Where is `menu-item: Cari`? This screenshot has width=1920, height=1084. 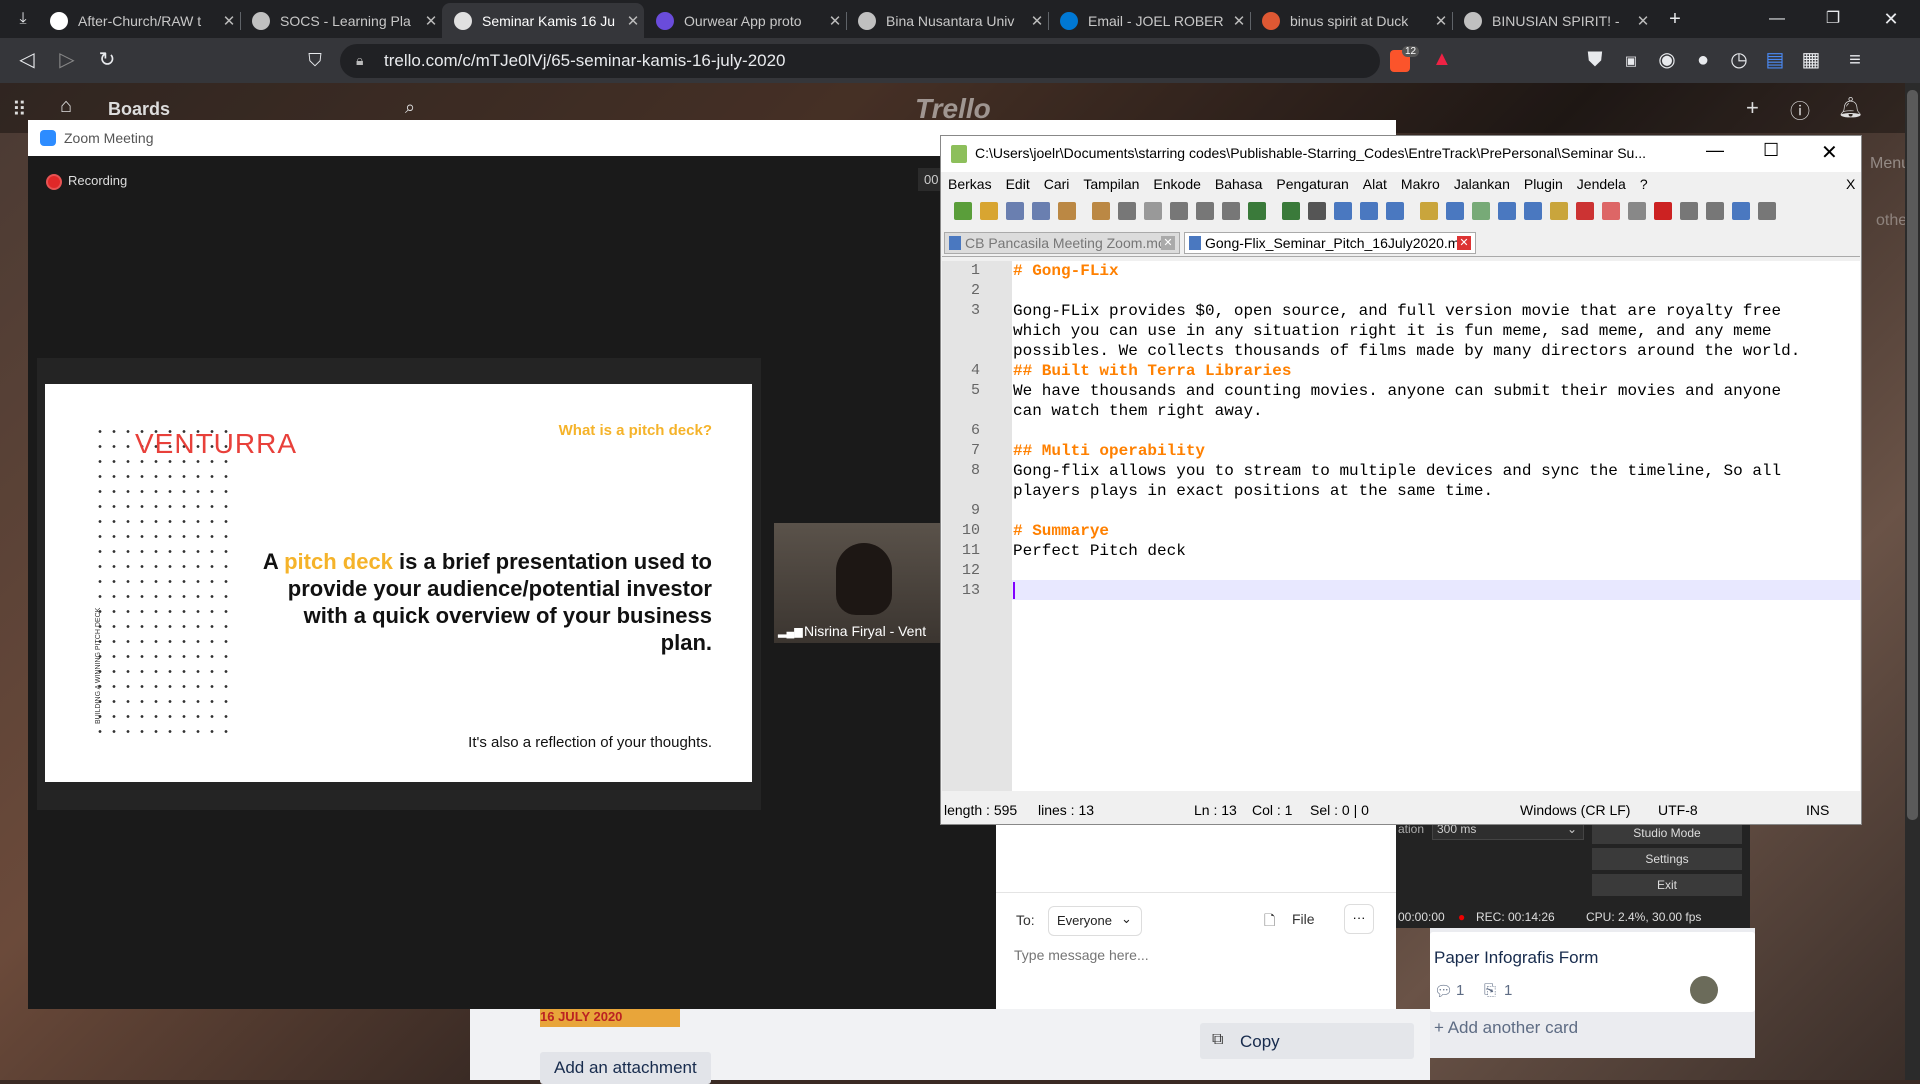
menu-item: Cari is located at coordinates (1057, 184).